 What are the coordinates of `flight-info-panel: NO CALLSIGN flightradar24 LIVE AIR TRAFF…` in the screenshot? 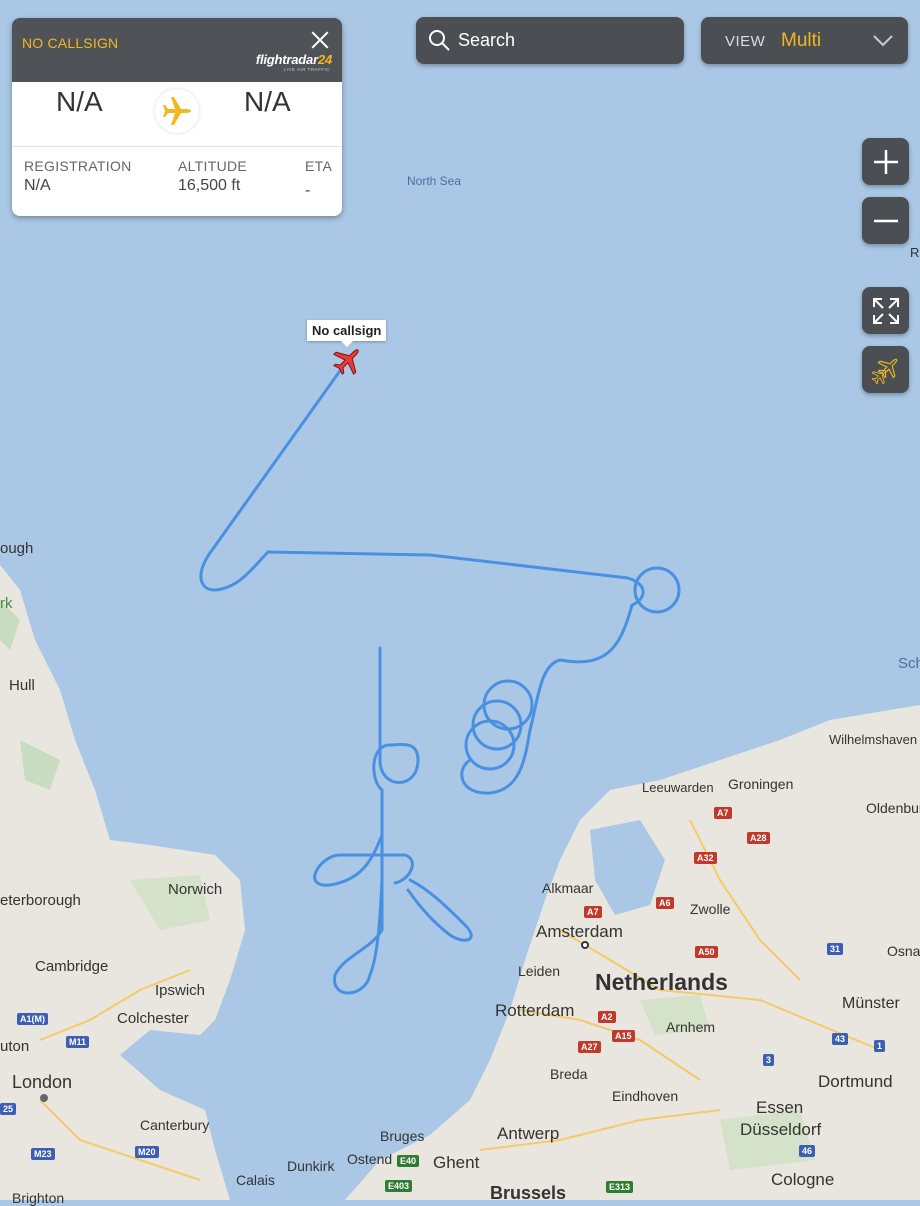 It's located at (177, 117).